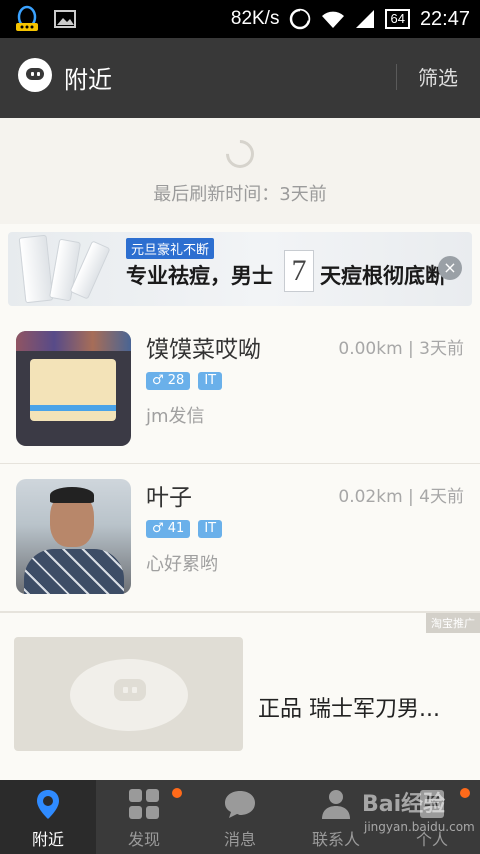 Image resolution: width=480 pixels, height=854 pixels. Describe the element at coordinates (27, 18) in the screenshot. I see `qq-notification-icon` at that location.